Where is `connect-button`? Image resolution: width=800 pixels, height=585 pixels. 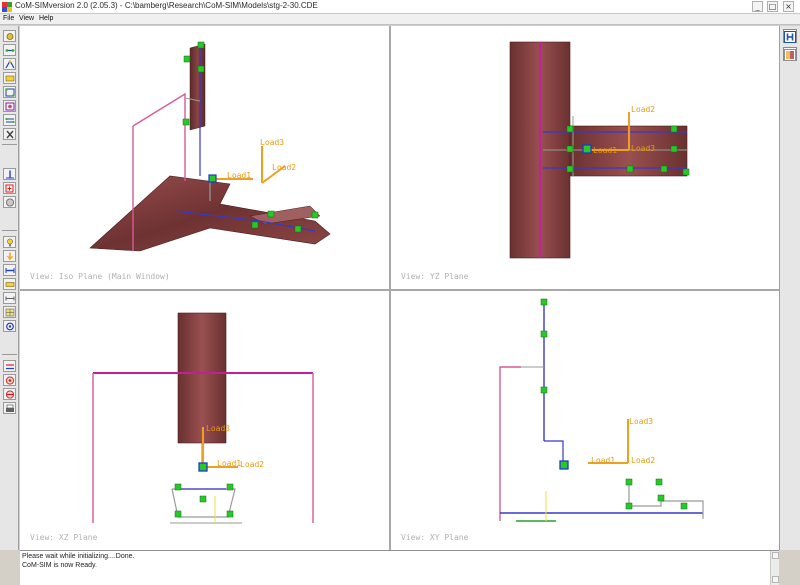
connect-button is located at coordinates (9, 106).